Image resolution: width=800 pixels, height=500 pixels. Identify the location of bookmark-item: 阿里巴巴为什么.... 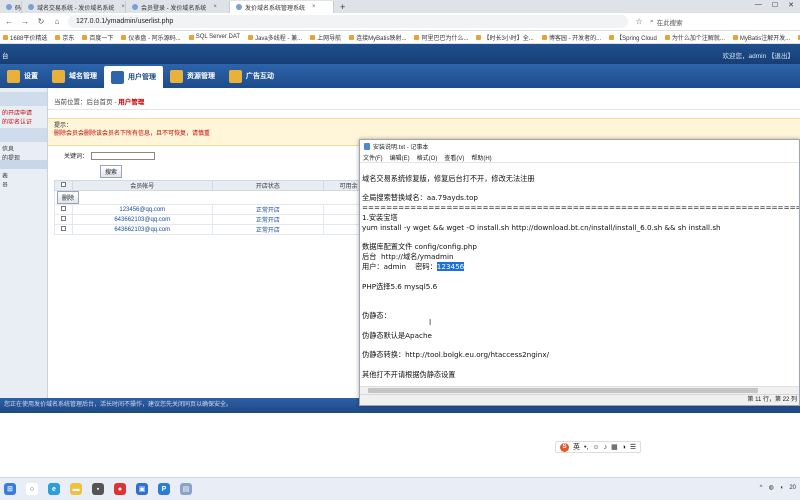
(441, 37).